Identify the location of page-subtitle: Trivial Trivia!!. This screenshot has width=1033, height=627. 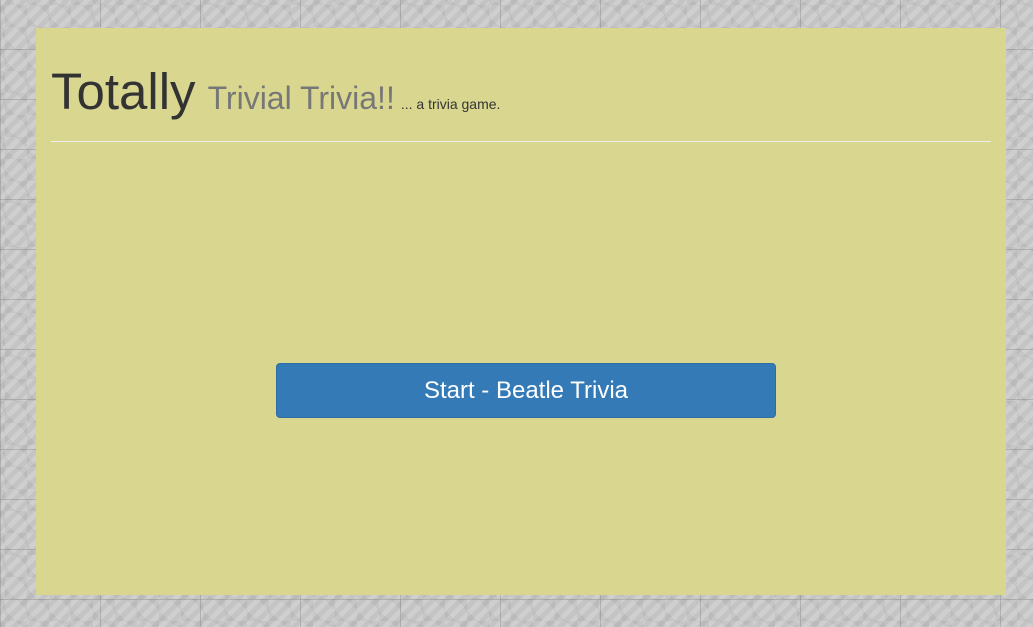
(301, 98).